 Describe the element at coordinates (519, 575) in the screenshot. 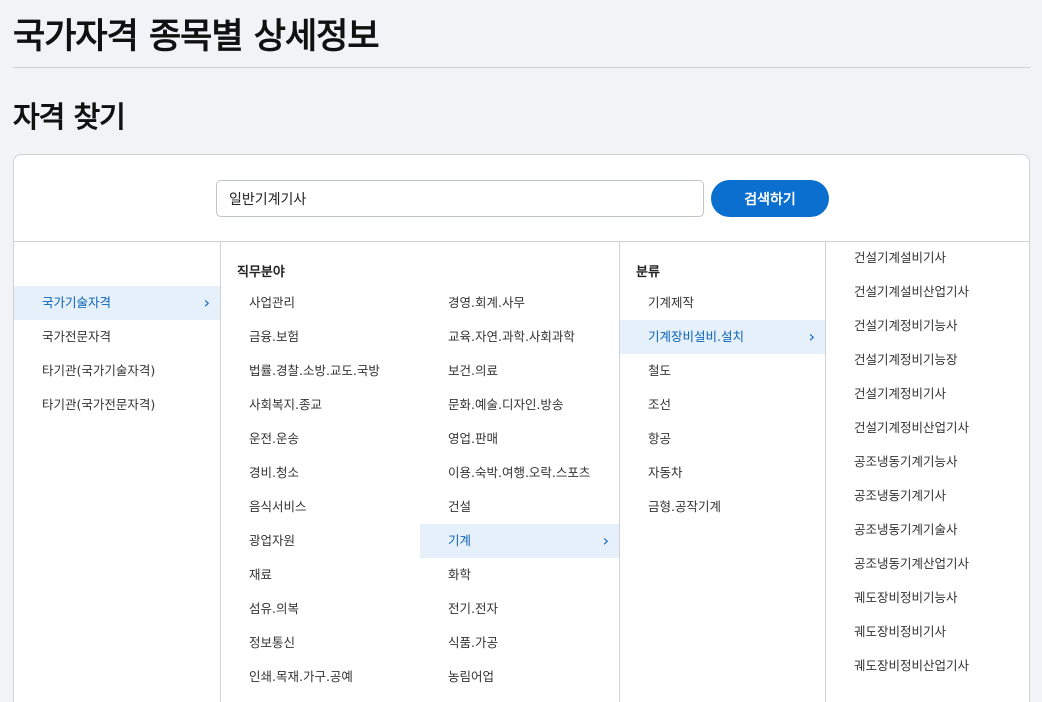

I see `job-field-item: 화학` at that location.